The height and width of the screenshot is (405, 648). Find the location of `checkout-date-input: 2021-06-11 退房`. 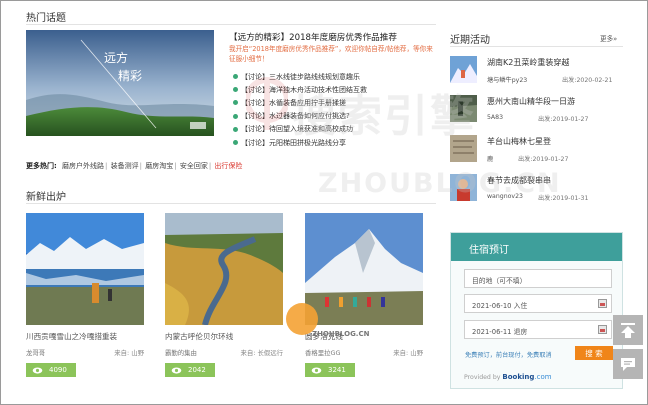

checkout-date-input: 2021-06-11 退房 is located at coordinates (538, 329).